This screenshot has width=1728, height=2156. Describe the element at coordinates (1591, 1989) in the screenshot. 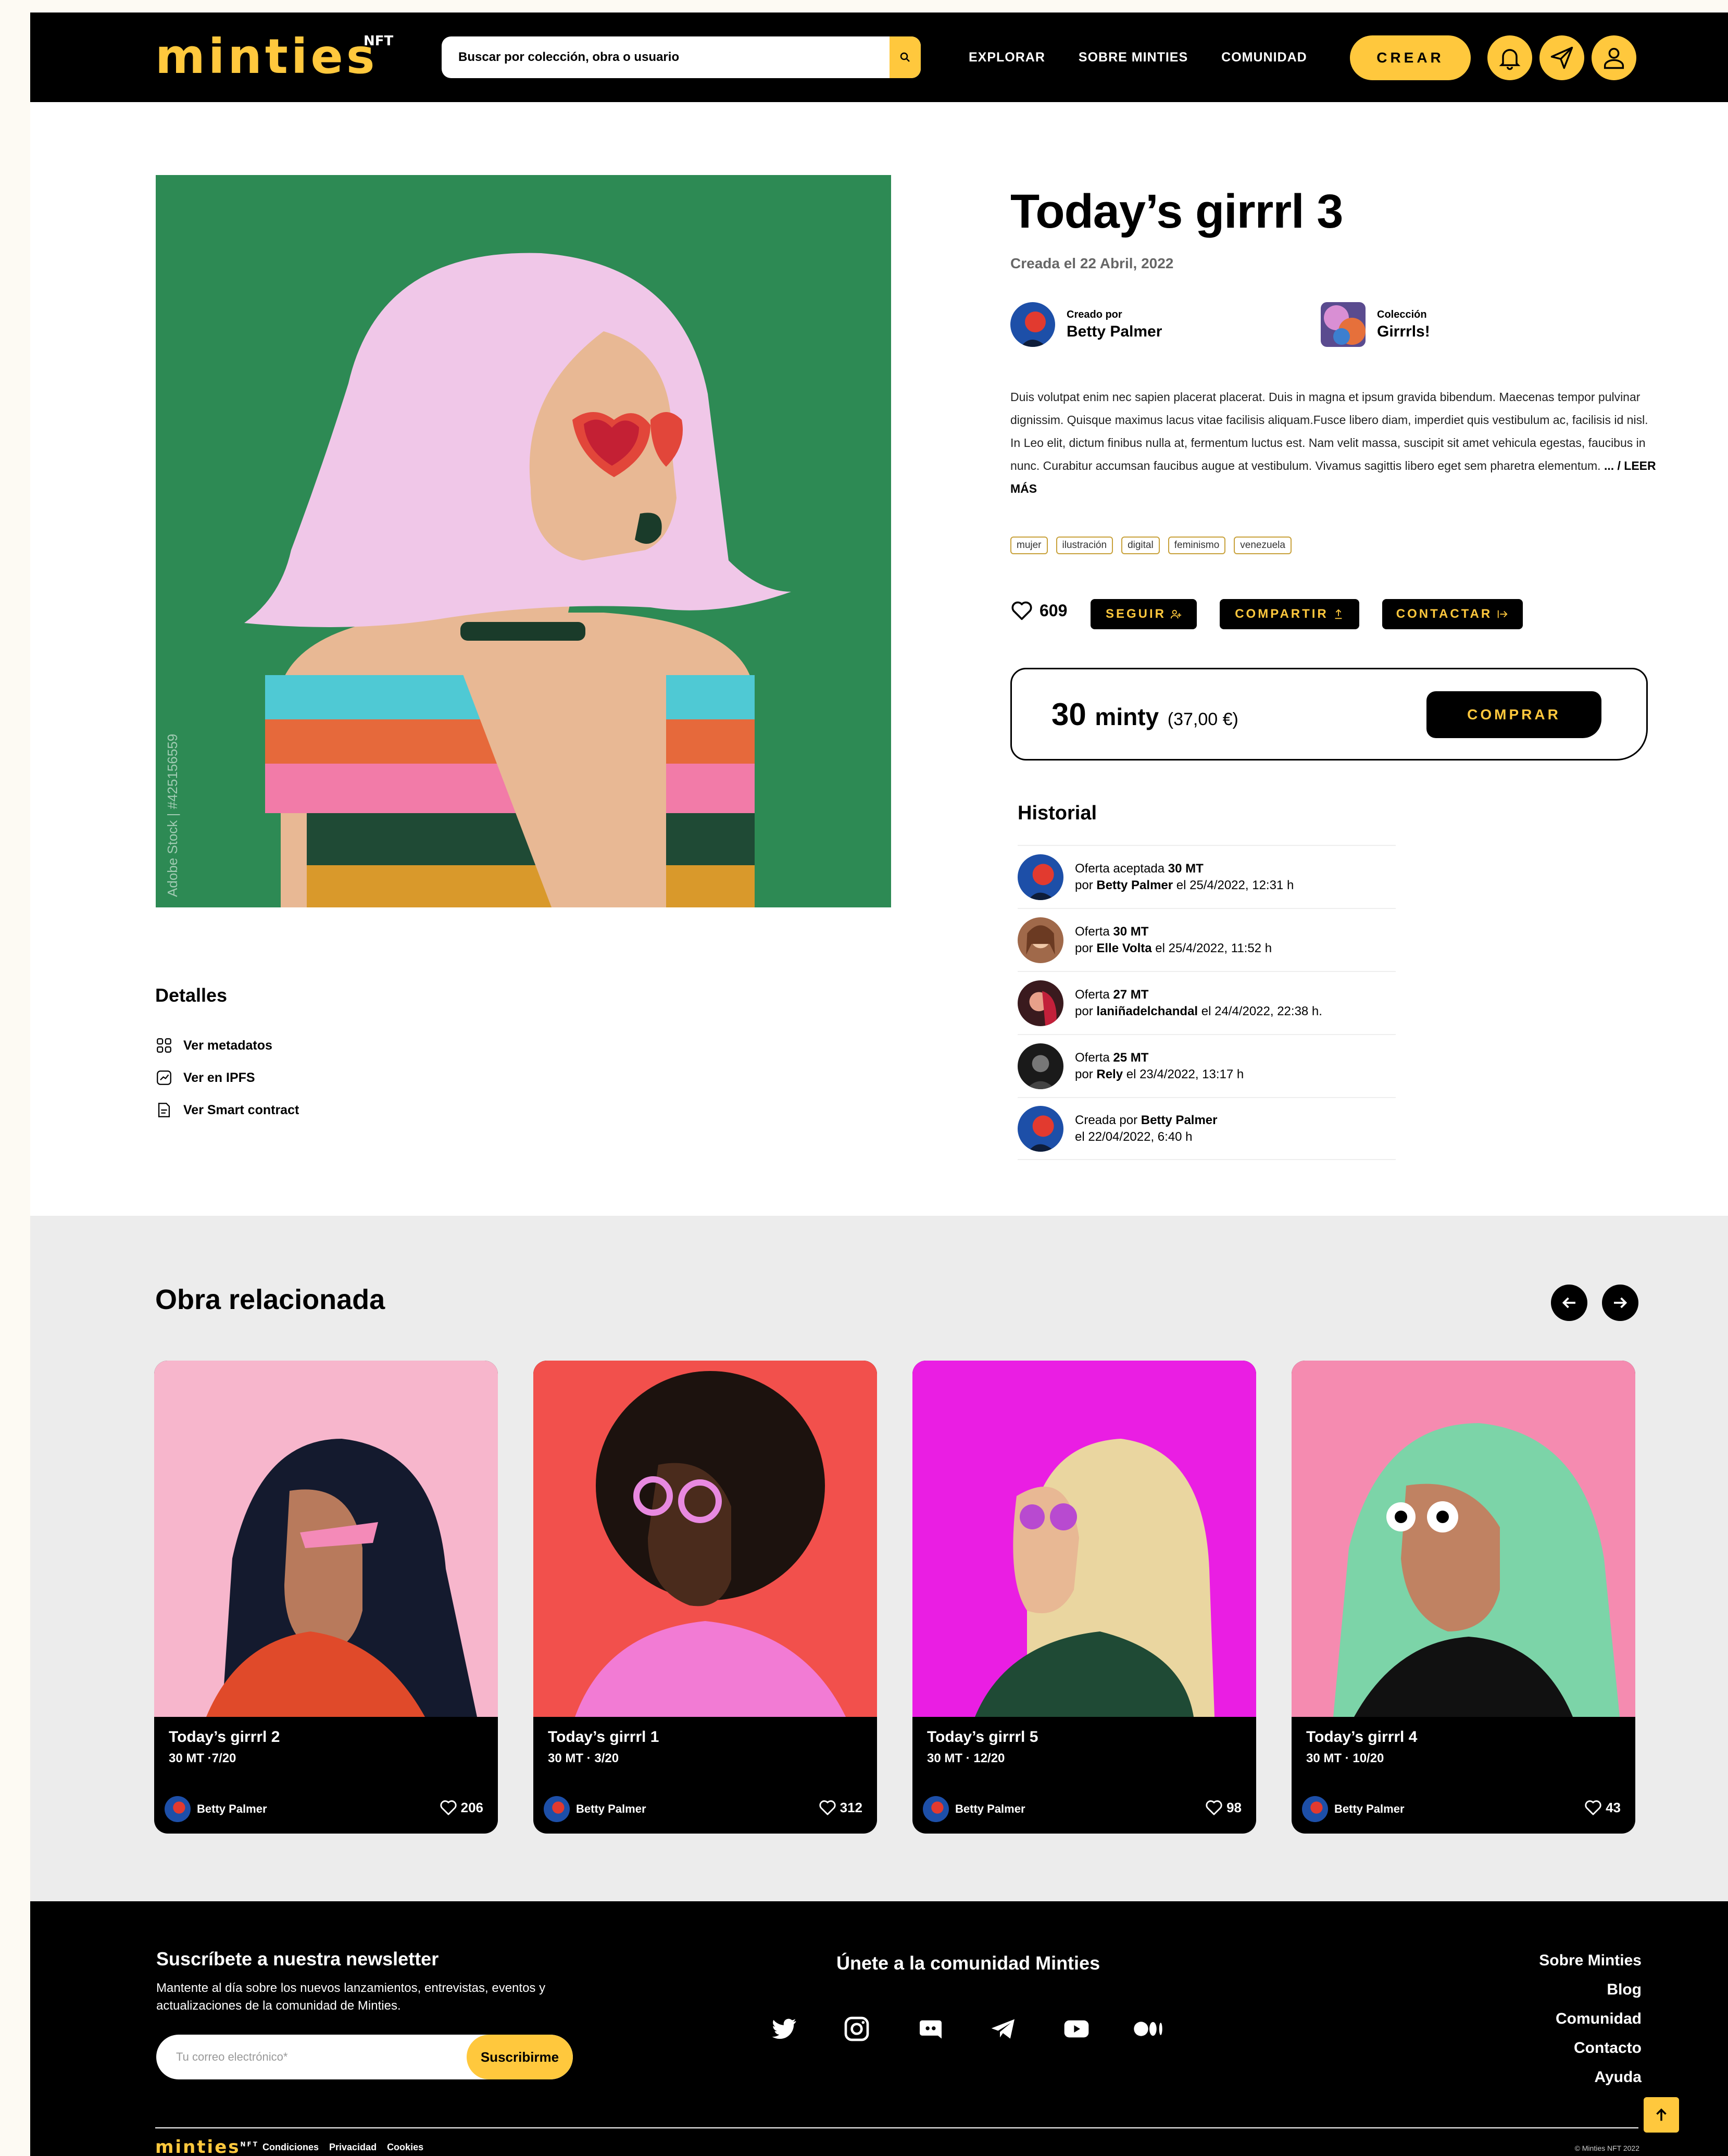

I see `footer-link-blog: Blog` at that location.